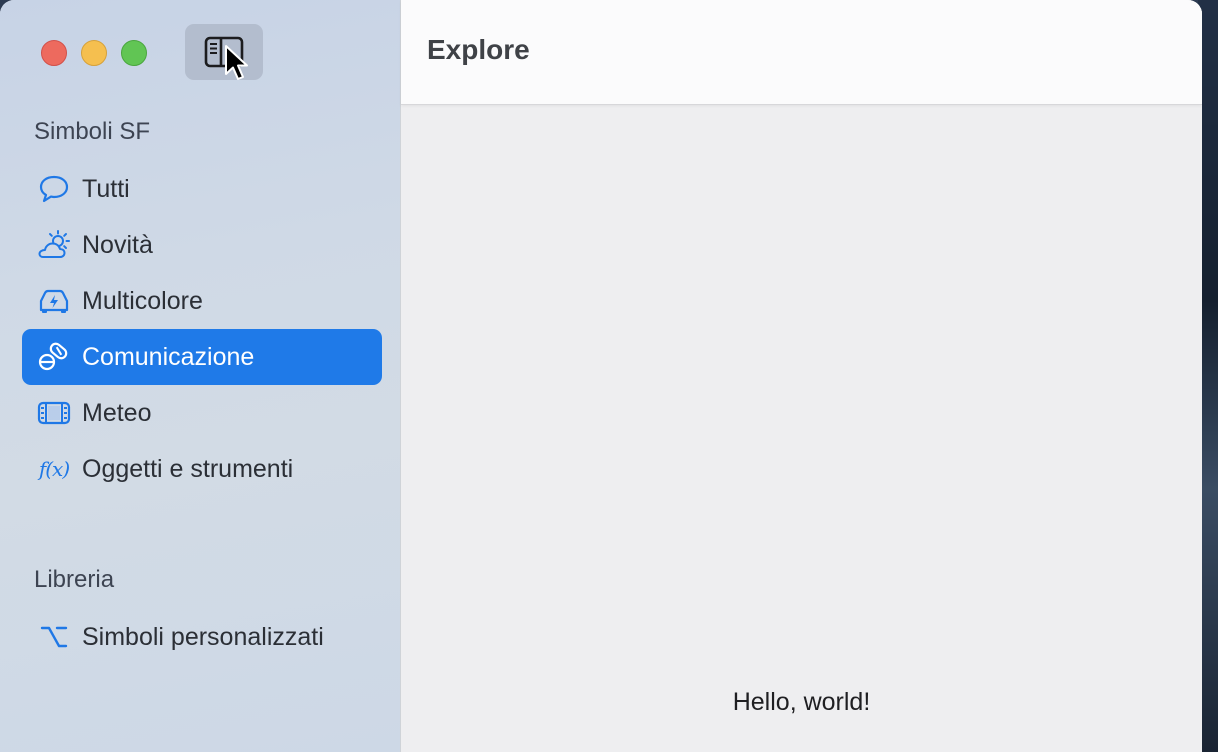 Image resolution: width=1218 pixels, height=752 pixels. What do you see at coordinates (188, 468) in the screenshot?
I see `sidebar-item-label: Oggetti e strumenti` at bounding box center [188, 468].